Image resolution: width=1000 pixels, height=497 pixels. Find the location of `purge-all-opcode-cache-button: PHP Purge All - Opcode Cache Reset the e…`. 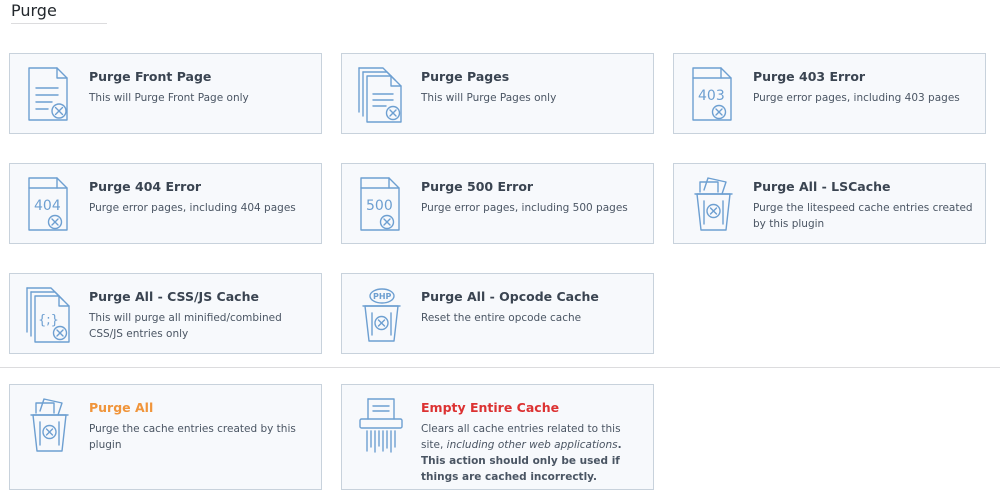

purge-all-opcode-cache-button: PHP Purge All - Opcode Cache Reset the e… is located at coordinates (497, 313).